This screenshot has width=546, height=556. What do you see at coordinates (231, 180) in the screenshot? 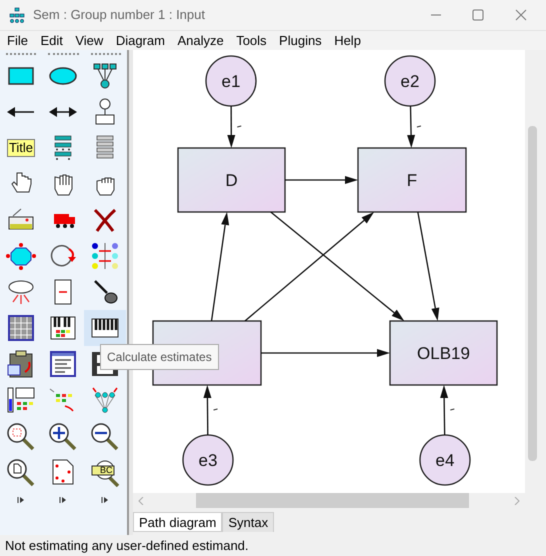
I see `variable-label: D` at bounding box center [231, 180].